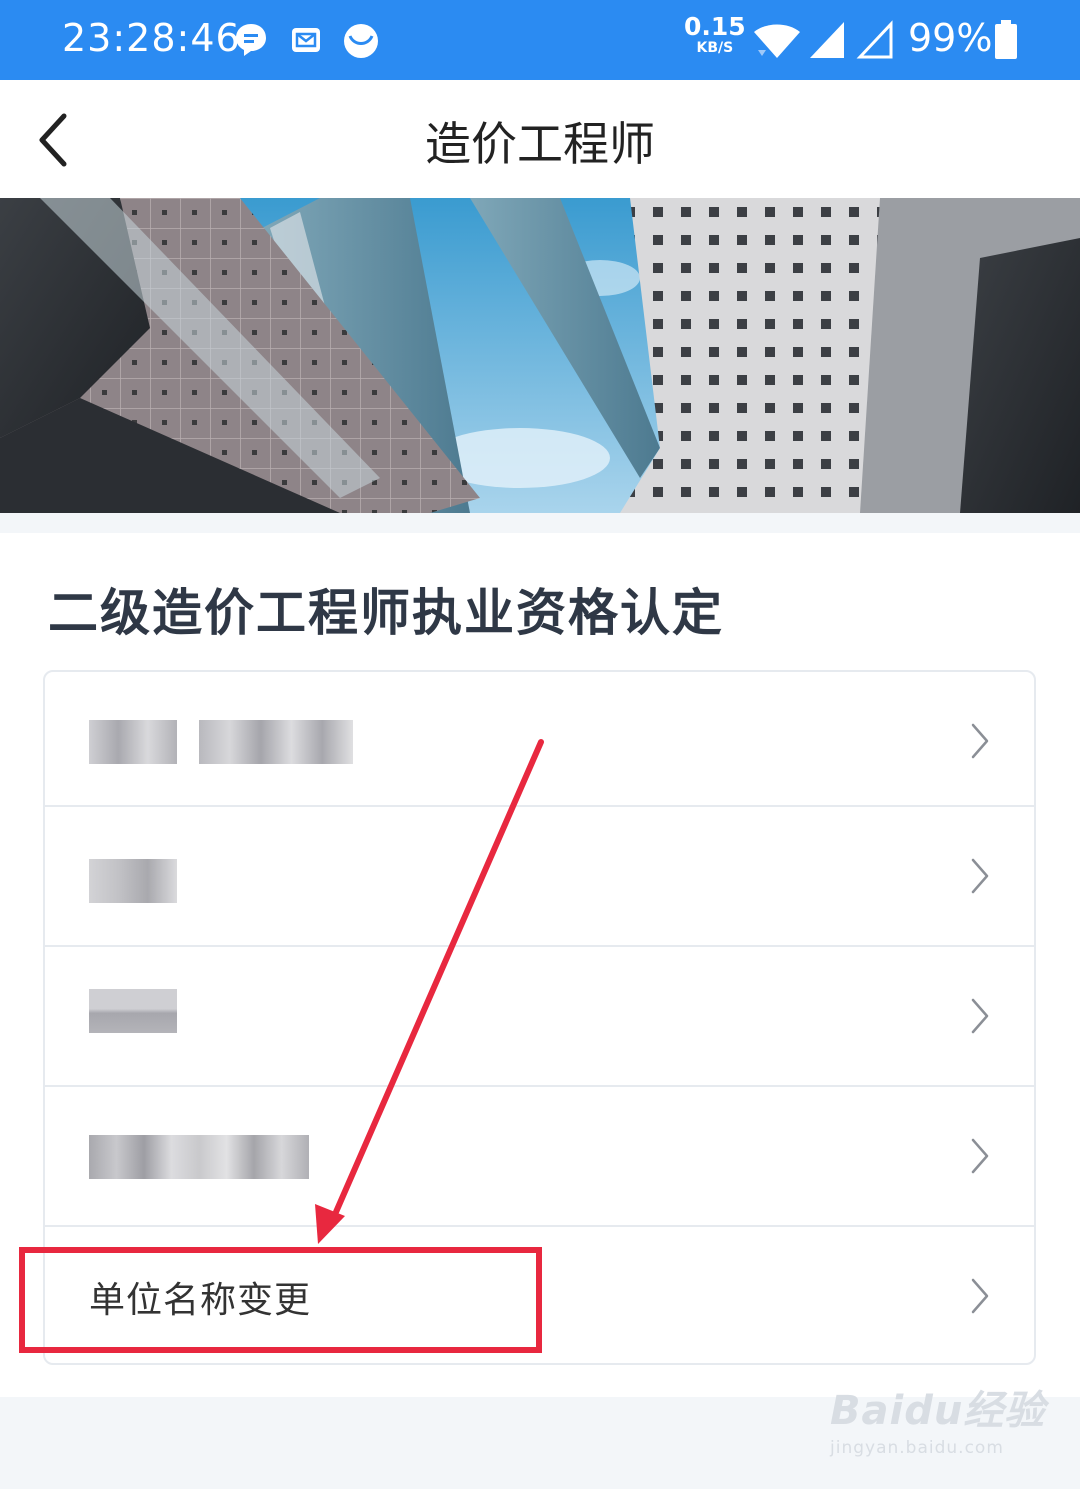 The width and height of the screenshot is (1080, 1489). What do you see at coordinates (938, 1411) in the screenshot?
I see `watermark-logo: Baidu经验` at bounding box center [938, 1411].